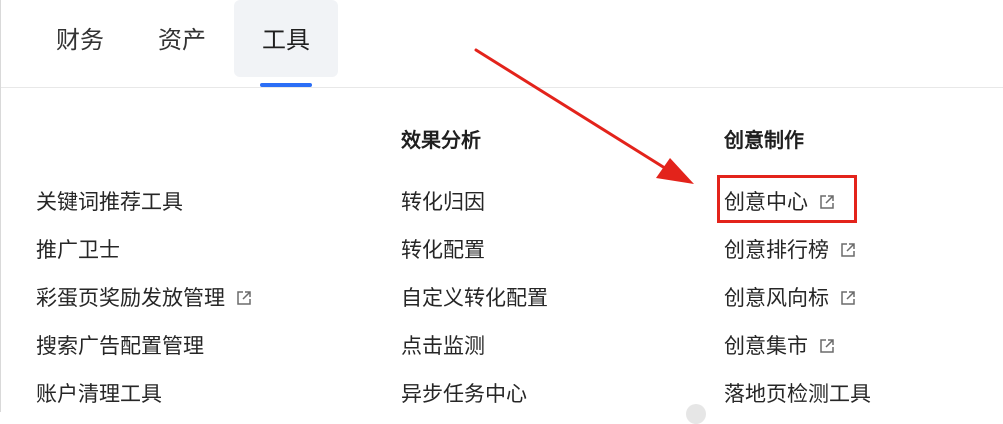  What do you see at coordinates (696, 414) in the screenshot?
I see `scroll-hint` at bounding box center [696, 414].